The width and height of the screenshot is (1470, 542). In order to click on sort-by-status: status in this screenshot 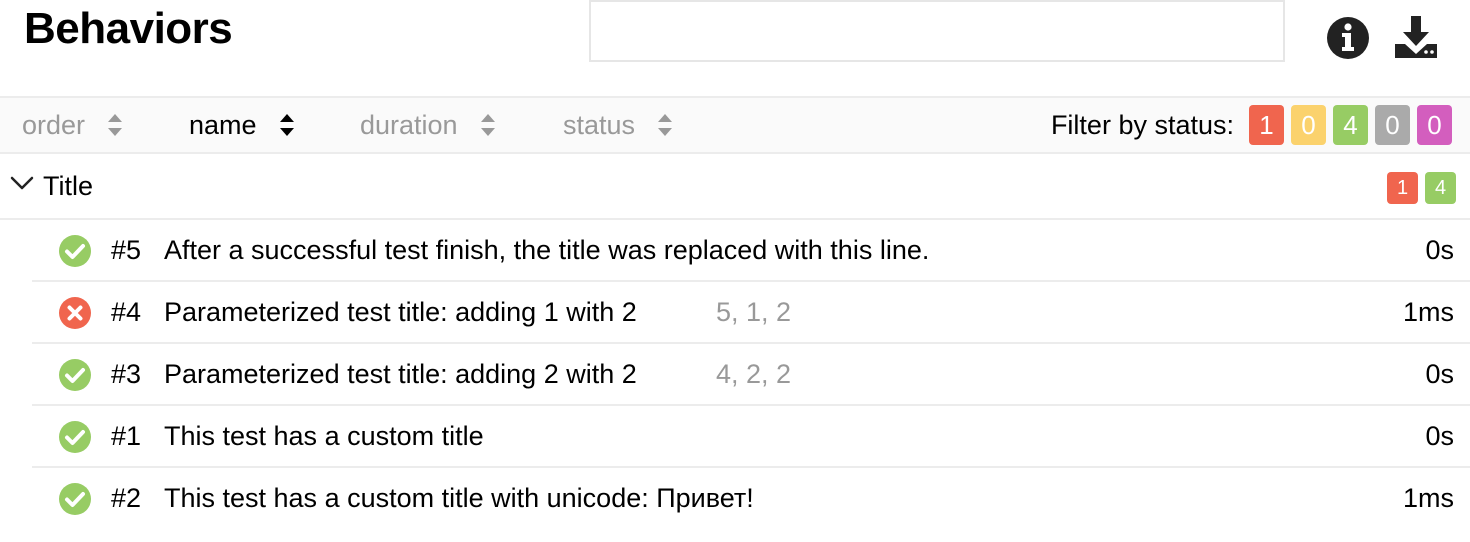, I will do `click(618, 125)`.